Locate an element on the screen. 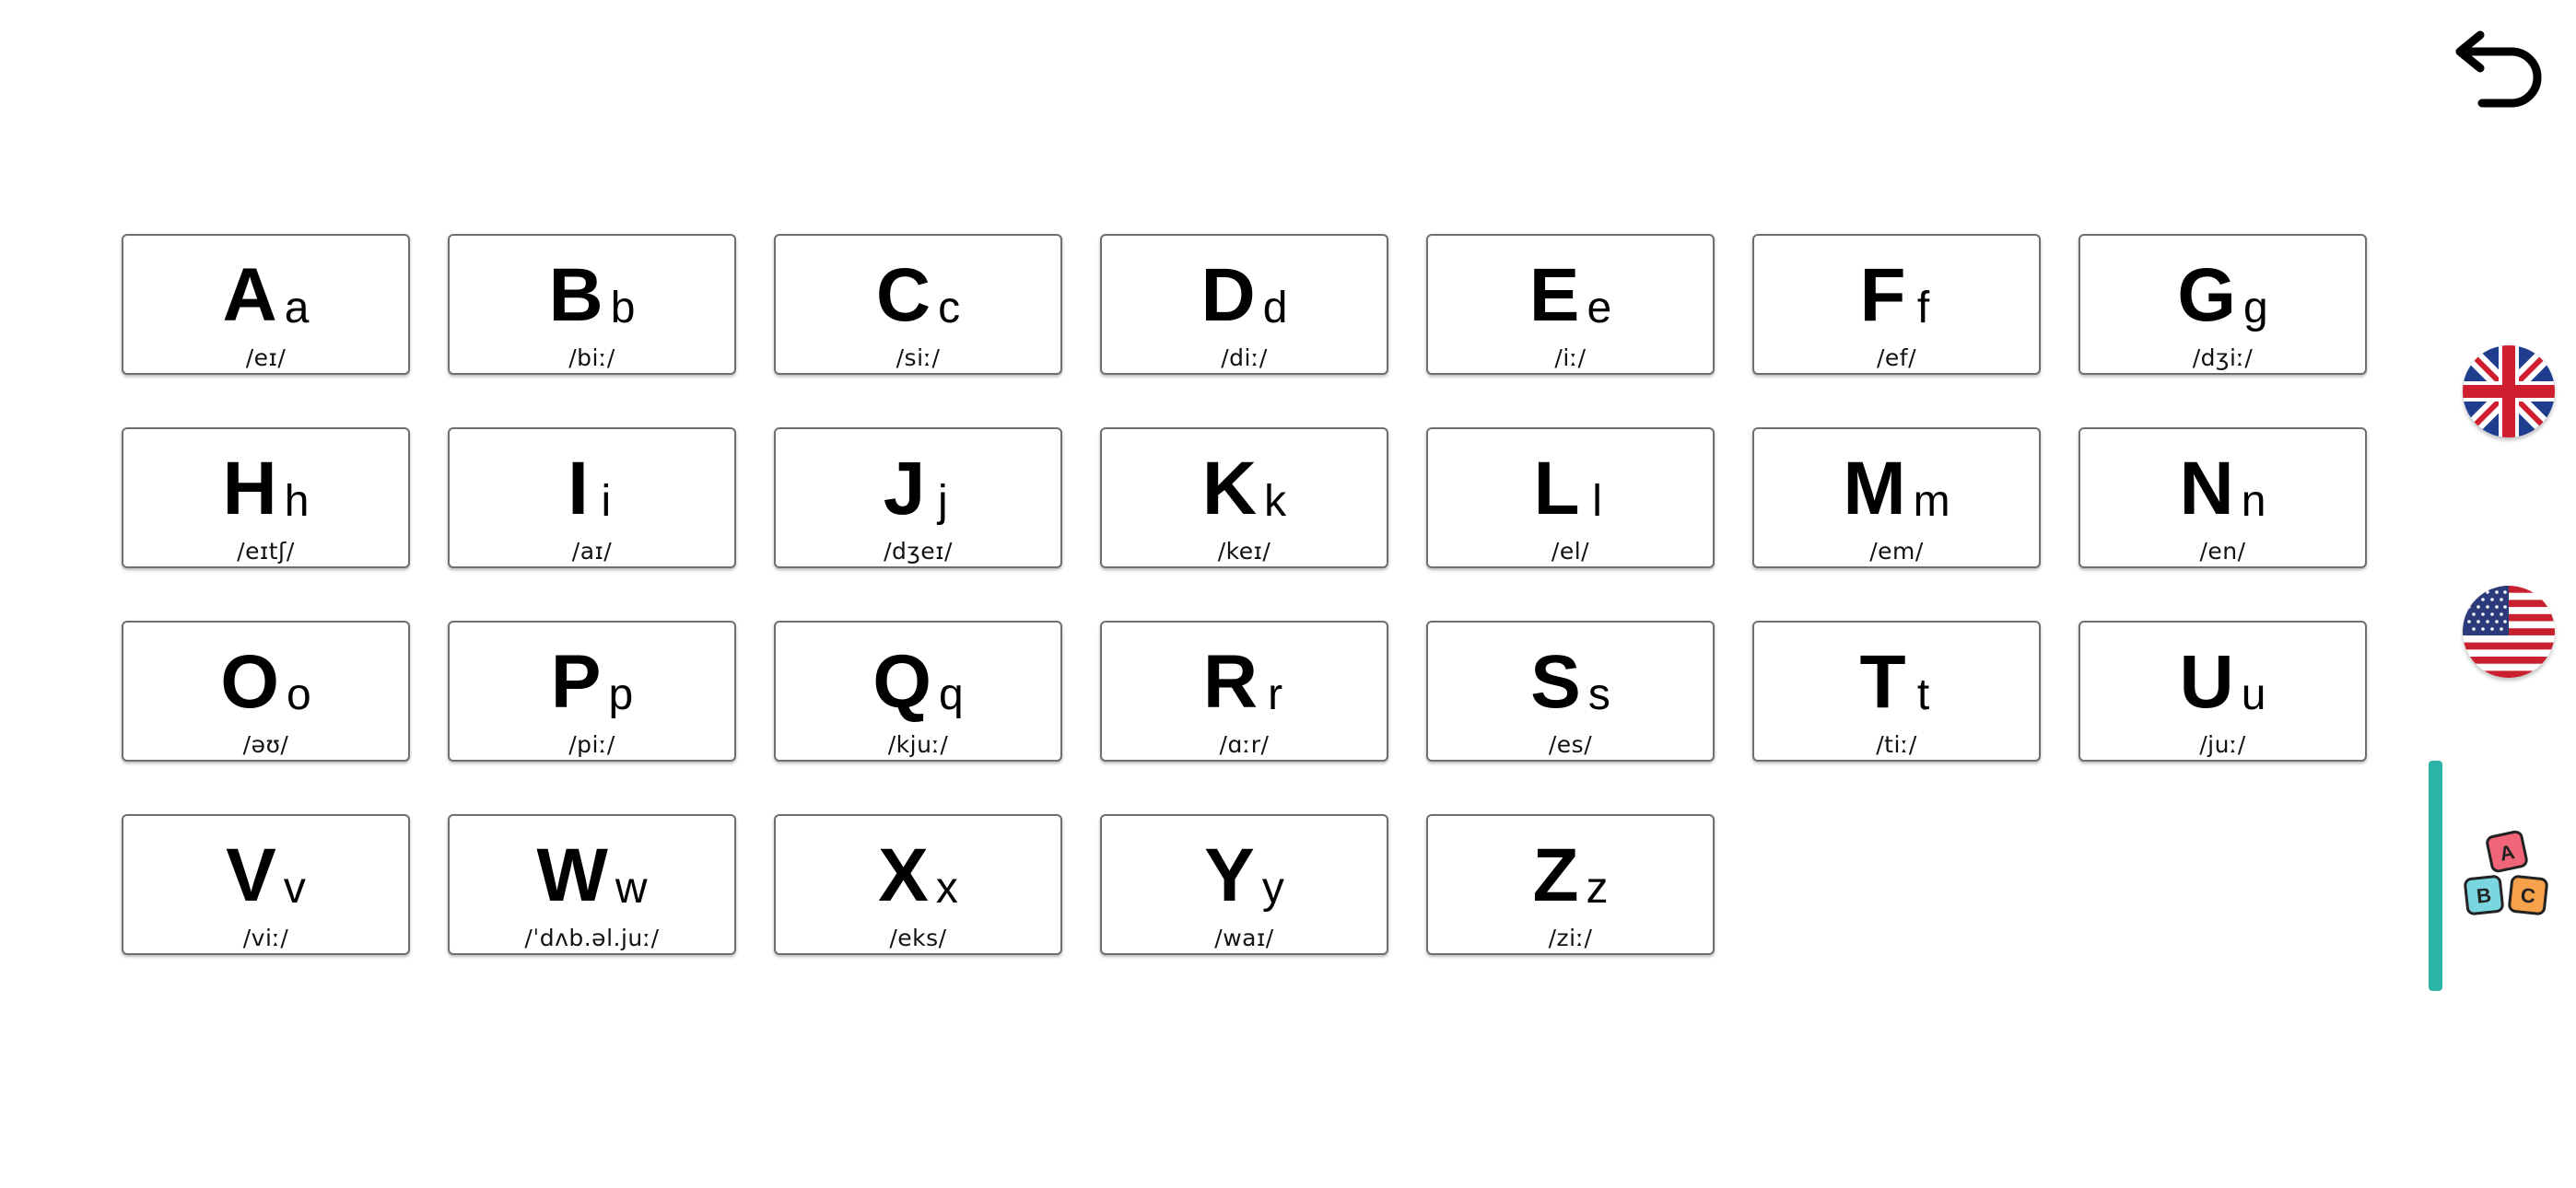 This screenshot has width=2576, height=1188. letter-card-e: Ee/iː/ is located at coordinates (1570, 304).